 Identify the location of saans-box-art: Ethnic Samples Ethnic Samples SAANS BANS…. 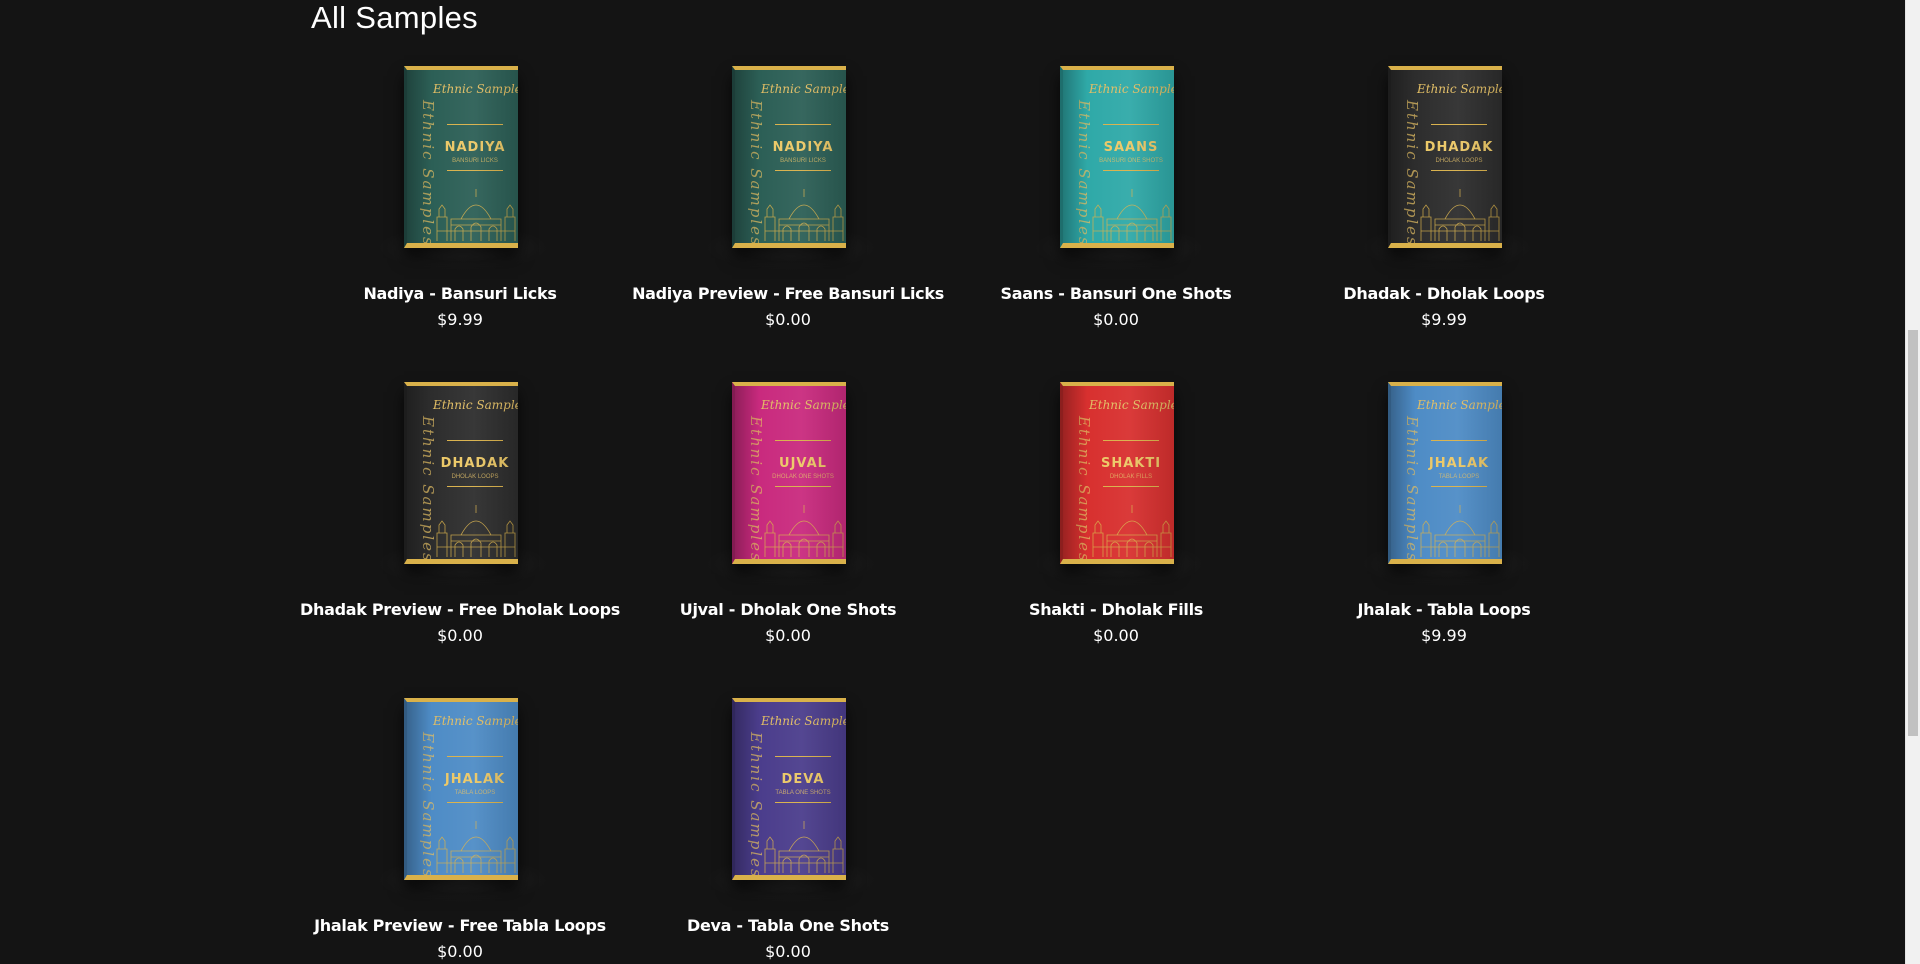
(1117, 157).